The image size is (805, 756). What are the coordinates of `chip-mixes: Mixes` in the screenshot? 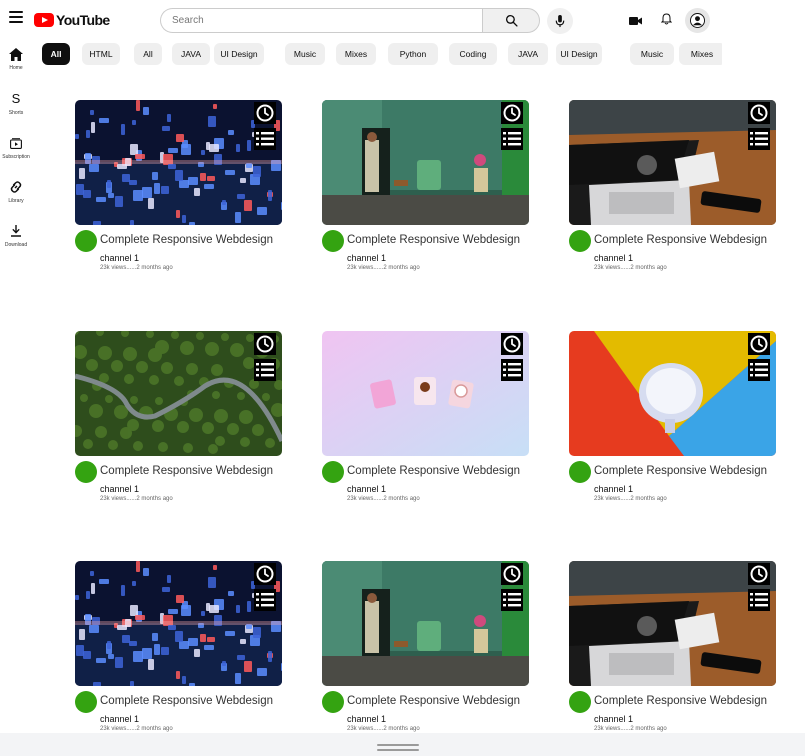 It's located at (356, 54).